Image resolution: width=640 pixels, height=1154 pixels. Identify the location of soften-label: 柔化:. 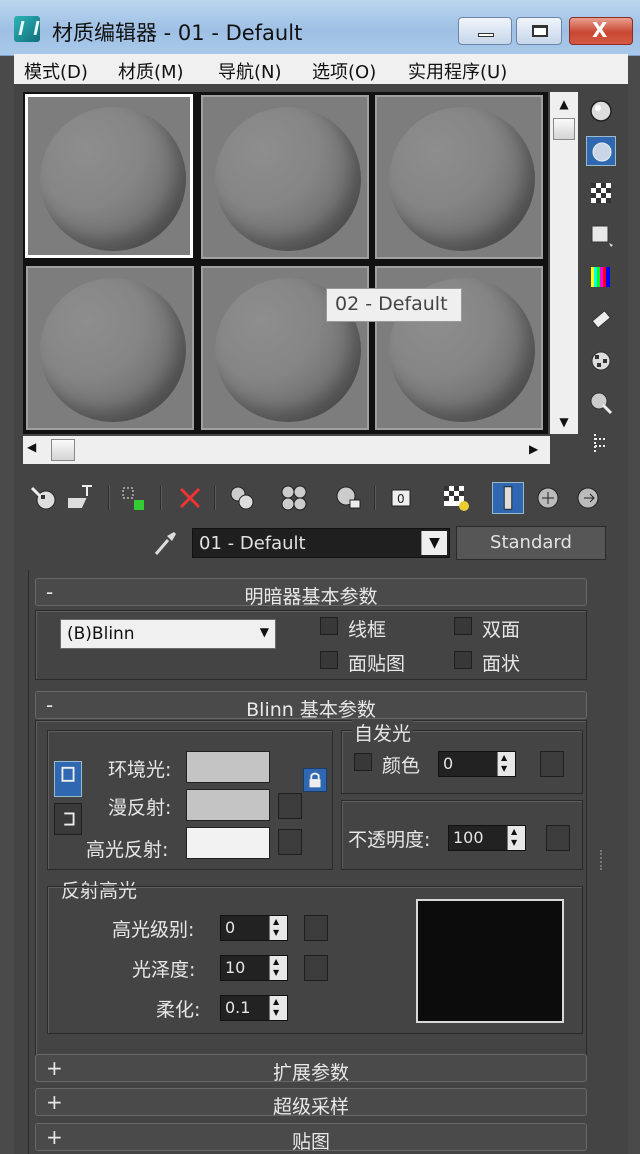
(178, 1010).